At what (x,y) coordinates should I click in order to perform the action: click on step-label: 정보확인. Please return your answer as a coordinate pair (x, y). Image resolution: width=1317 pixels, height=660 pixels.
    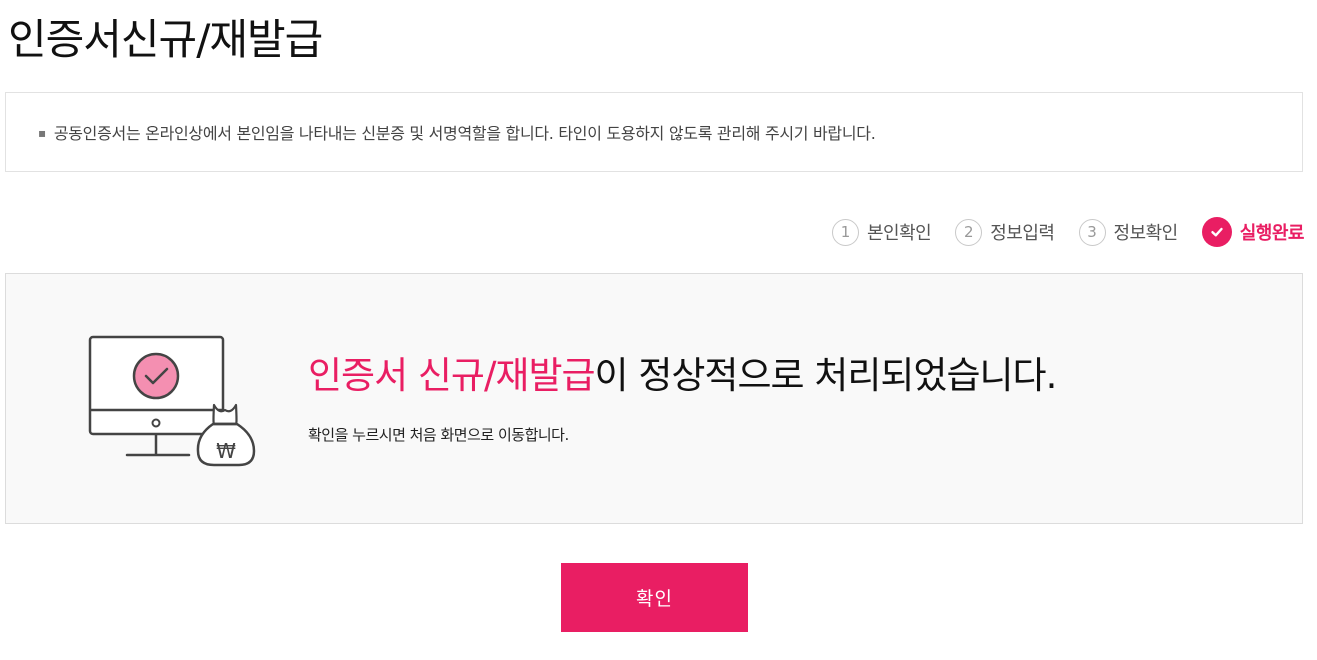
    Looking at the image, I should click on (1146, 233).